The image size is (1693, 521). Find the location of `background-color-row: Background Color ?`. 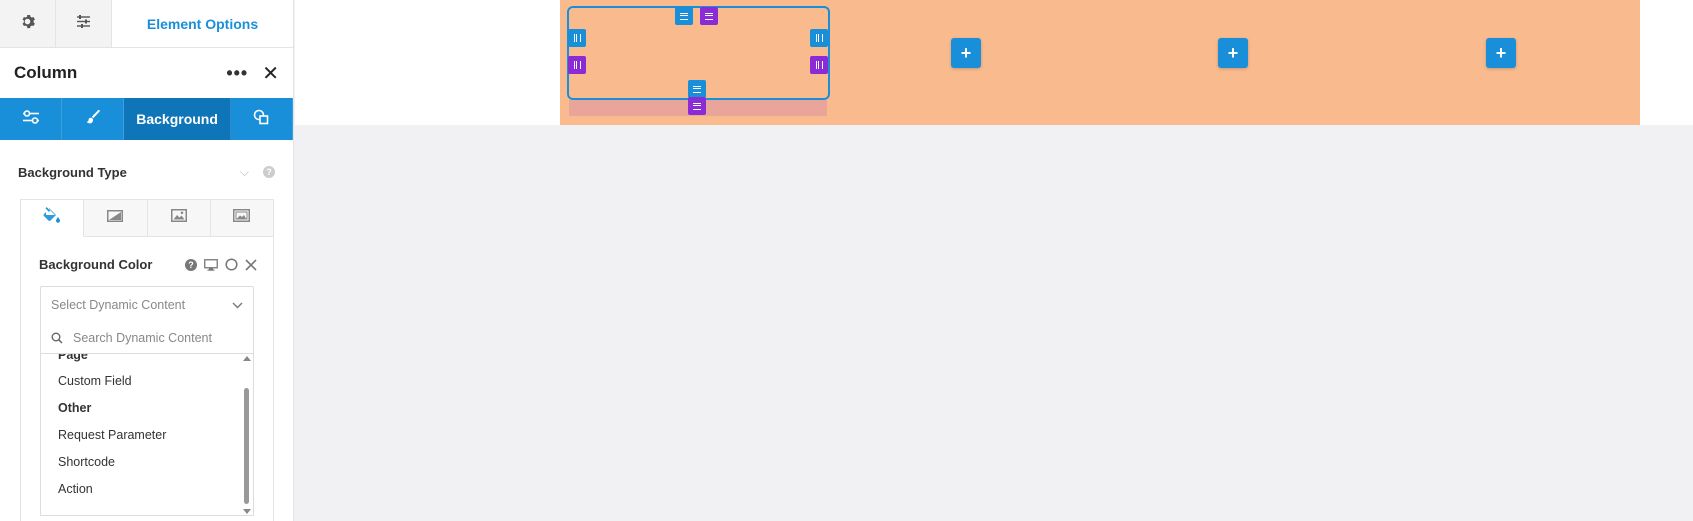

background-color-row: Background Color ? is located at coordinates (148, 264).